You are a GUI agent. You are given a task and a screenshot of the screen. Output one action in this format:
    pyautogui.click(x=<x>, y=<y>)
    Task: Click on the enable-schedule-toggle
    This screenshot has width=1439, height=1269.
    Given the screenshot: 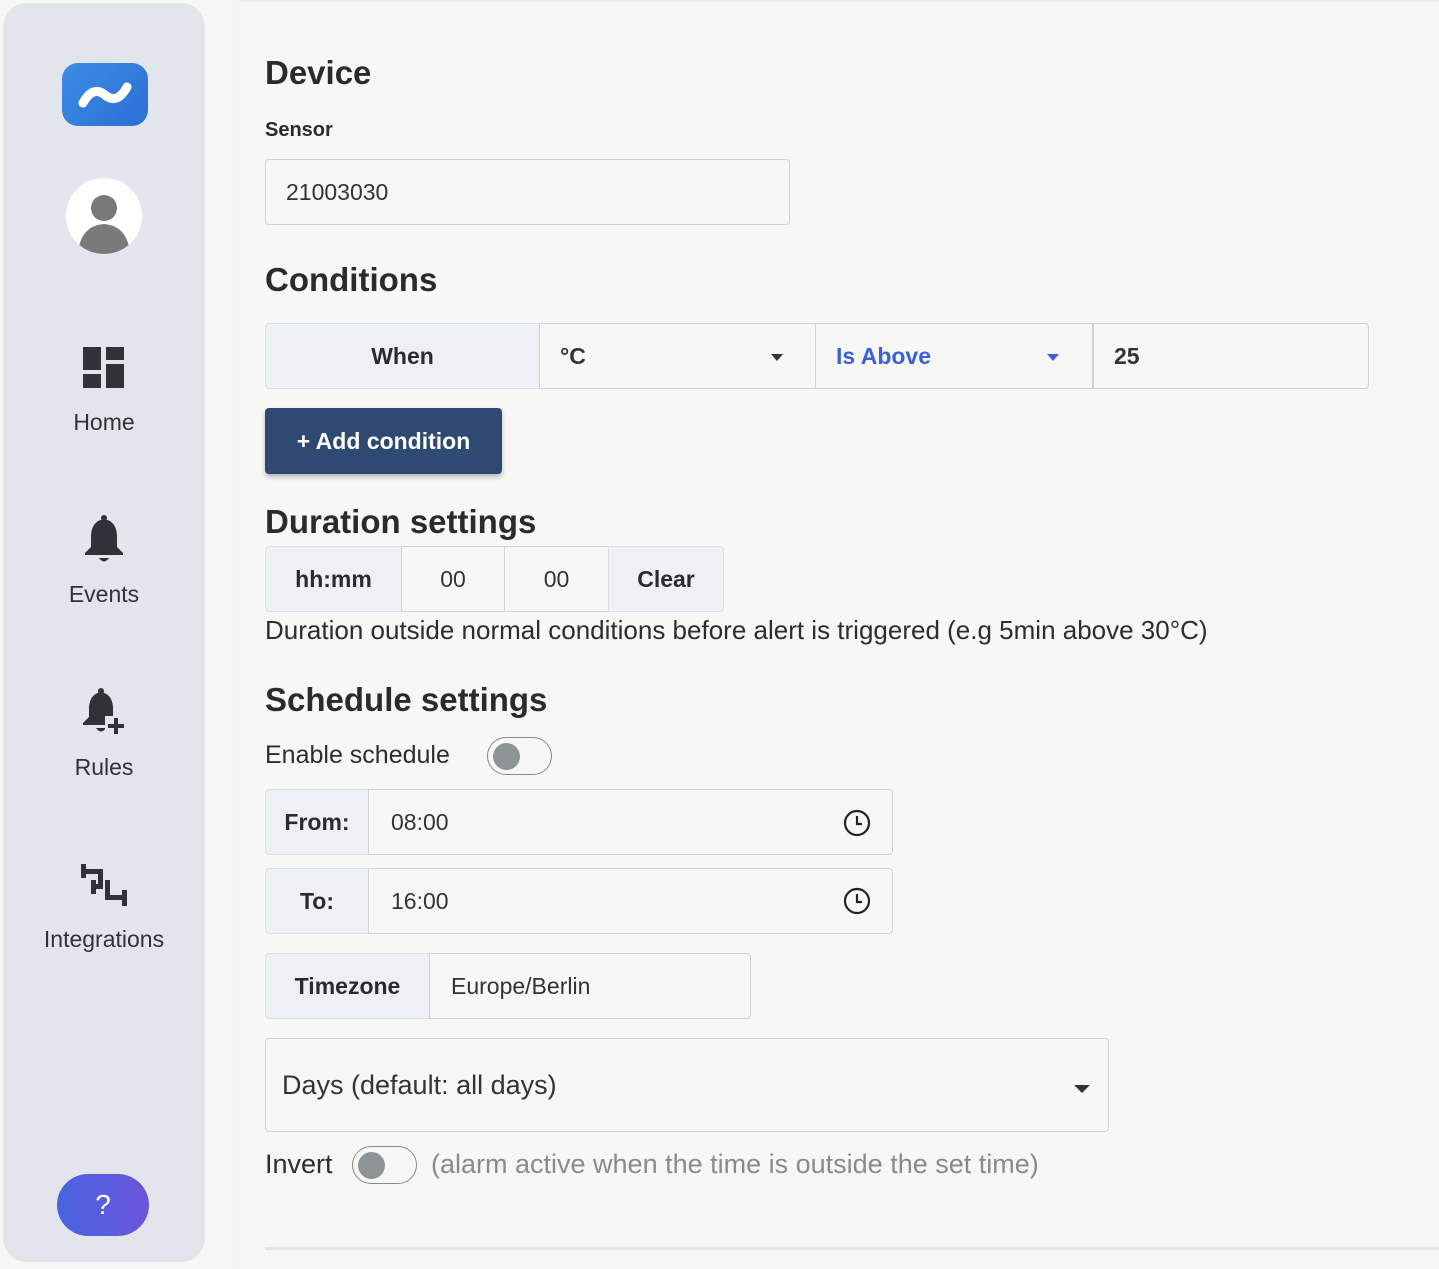 What is the action you would take?
    pyautogui.click(x=519, y=756)
    